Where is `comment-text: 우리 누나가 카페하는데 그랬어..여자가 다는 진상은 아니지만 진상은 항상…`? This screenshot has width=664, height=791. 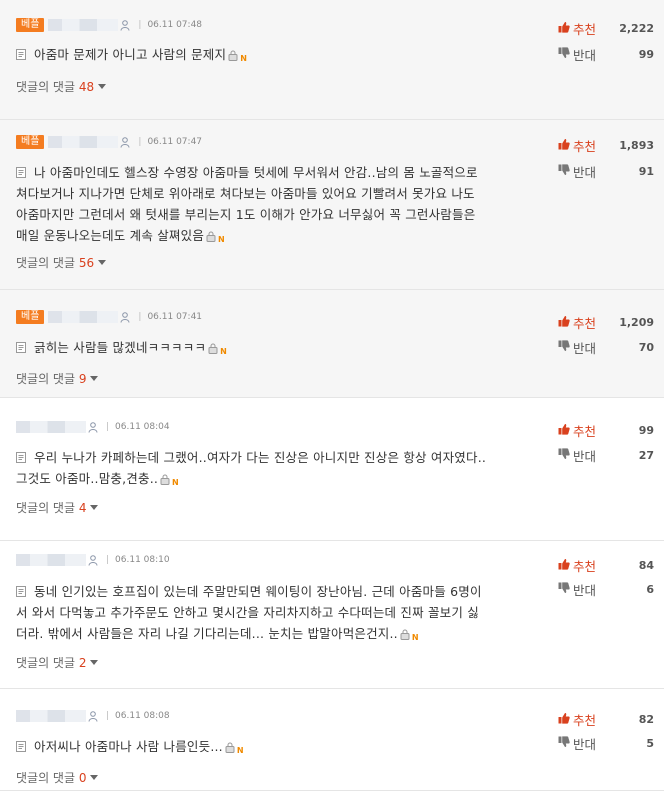
comment-text: 우리 누나가 카페하는데 그랬어..여자가 다는 진상은 아니지만 진상은 항상… is located at coordinates (260, 457).